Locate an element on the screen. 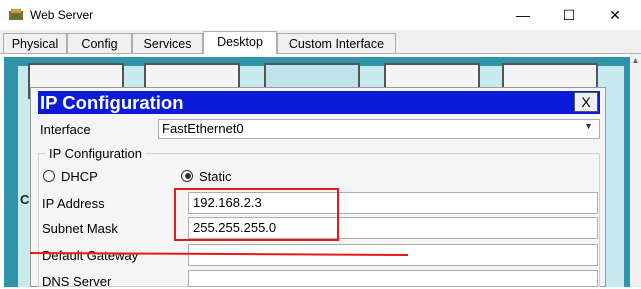 Image resolution: width=641 pixels, height=289 pixels. static-radio is located at coordinates (187, 176).